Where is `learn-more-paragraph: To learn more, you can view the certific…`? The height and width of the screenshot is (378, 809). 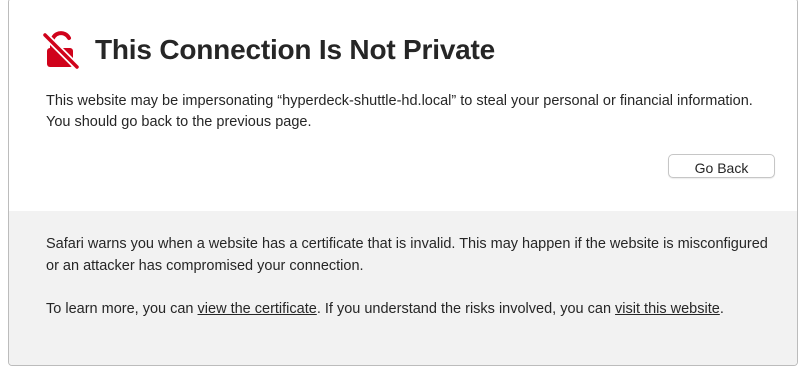
learn-more-paragraph: To learn more, you can view the certific… is located at coordinates (411, 309).